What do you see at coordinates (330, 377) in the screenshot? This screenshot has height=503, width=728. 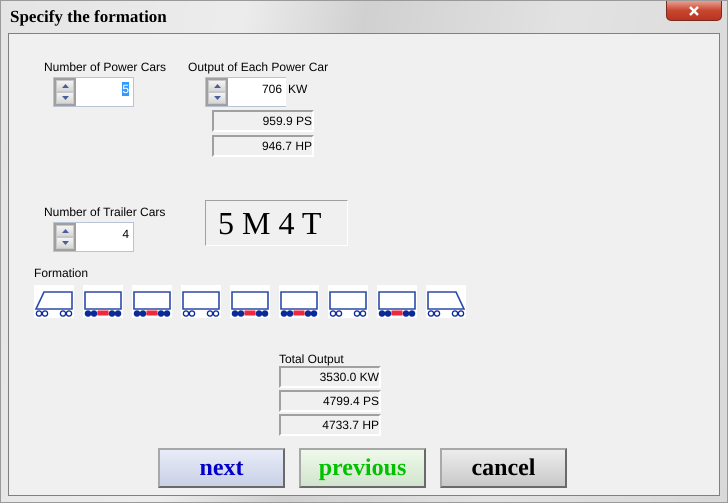 I see `readout-field: 3530.0 KW` at bounding box center [330, 377].